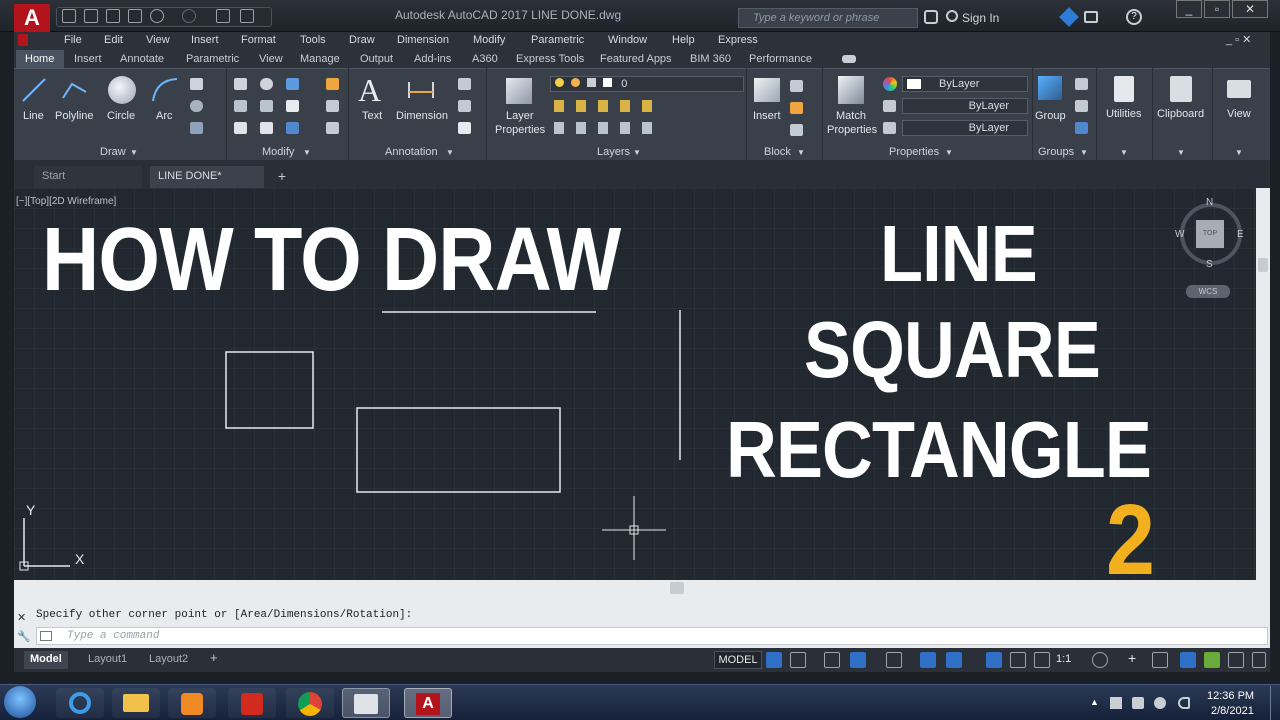  Describe the element at coordinates (332, 106) in the screenshot. I see `explode-icon` at that location.